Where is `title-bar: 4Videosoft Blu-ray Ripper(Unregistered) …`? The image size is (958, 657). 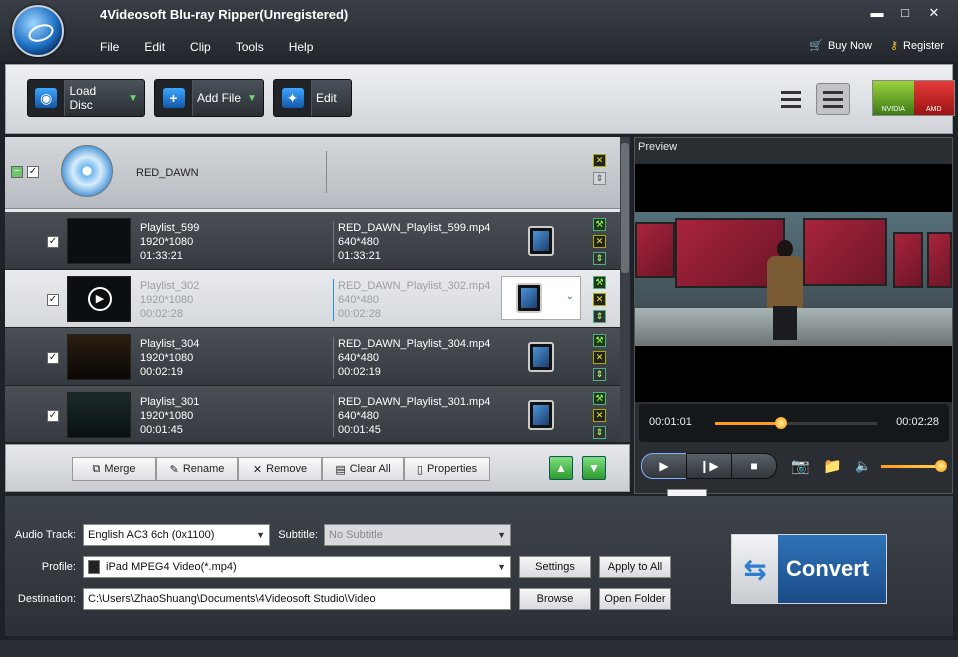 title-bar: 4Videosoft Blu-ray Ripper(Unregistered) … is located at coordinates (479, 31).